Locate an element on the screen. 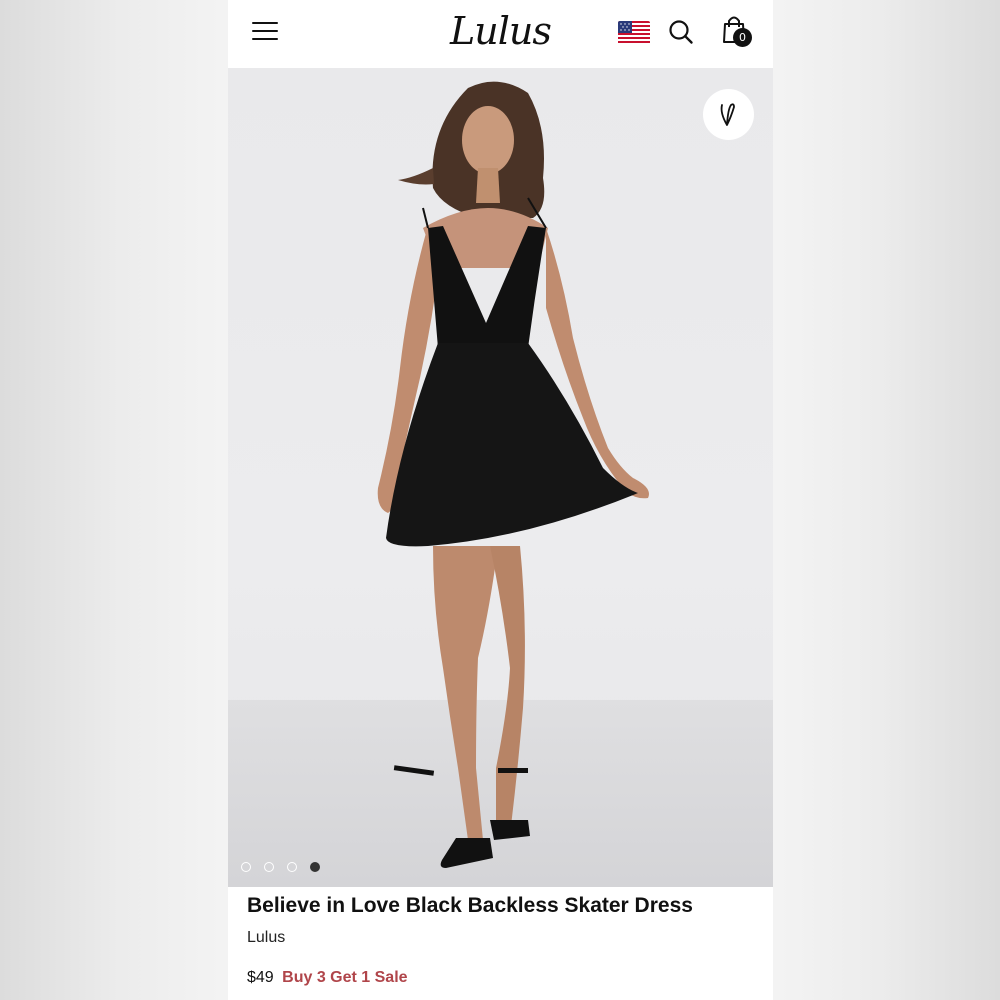 The height and width of the screenshot is (1000, 1000). top-navigation-bar: Lulus 0 is located at coordinates (500, 34).